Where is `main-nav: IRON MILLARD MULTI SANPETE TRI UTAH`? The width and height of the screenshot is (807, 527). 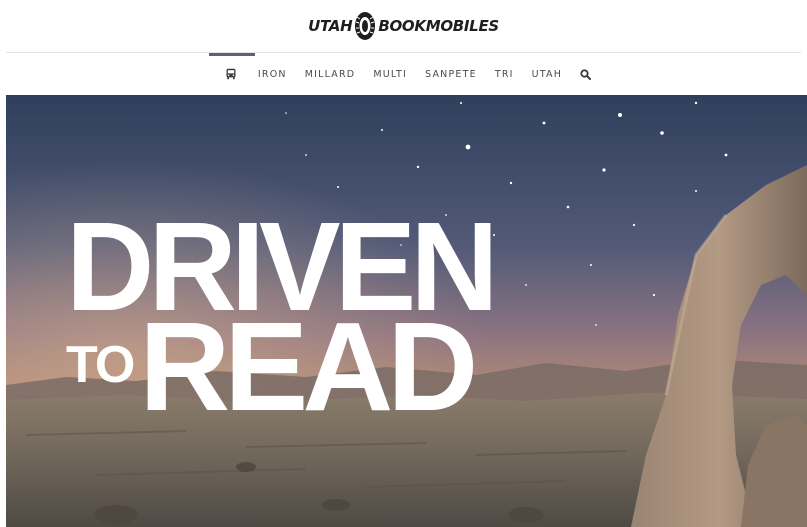 main-nav: IRON MILLARD MULTI SANPETE TRI UTAH is located at coordinates (403, 74).